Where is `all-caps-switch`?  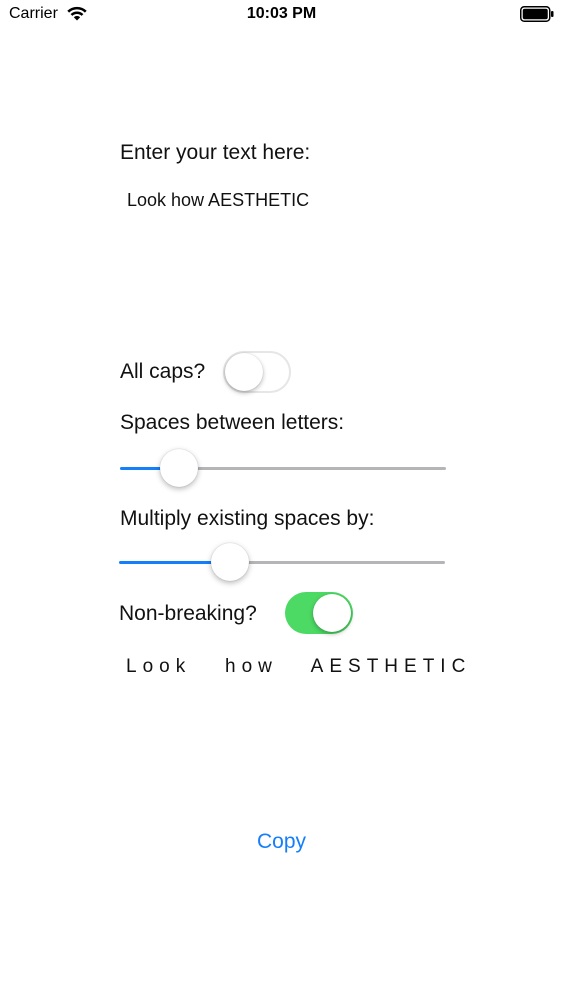
all-caps-switch is located at coordinates (257, 372).